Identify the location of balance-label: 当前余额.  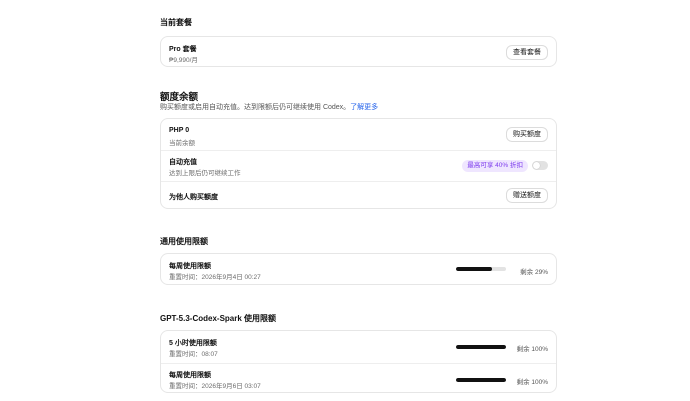
(182, 143).